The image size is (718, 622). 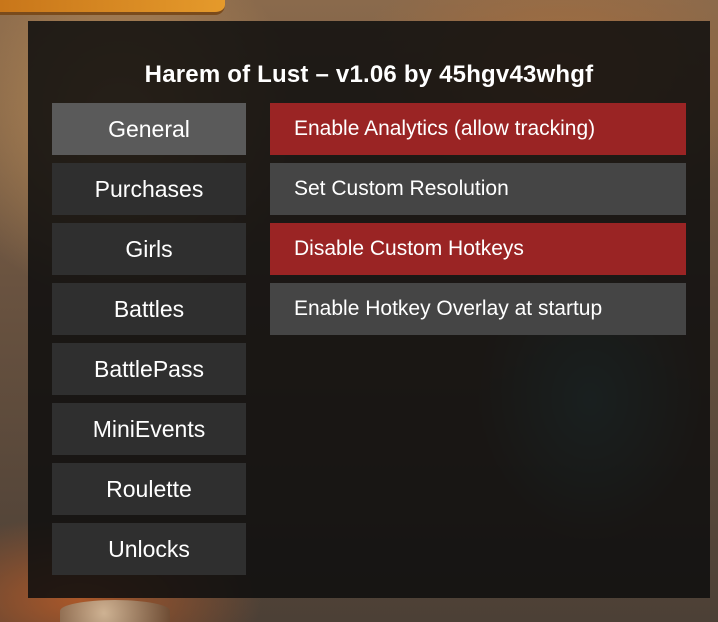 What do you see at coordinates (149, 369) in the screenshot?
I see `tab-battlepass: BattlePass` at bounding box center [149, 369].